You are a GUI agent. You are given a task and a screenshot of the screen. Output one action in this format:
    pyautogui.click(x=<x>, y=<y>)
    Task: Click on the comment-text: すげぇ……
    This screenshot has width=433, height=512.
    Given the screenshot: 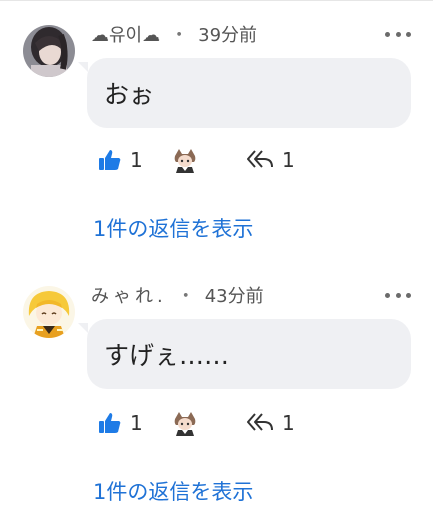 What is the action you would take?
    pyautogui.click(x=167, y=355)
    